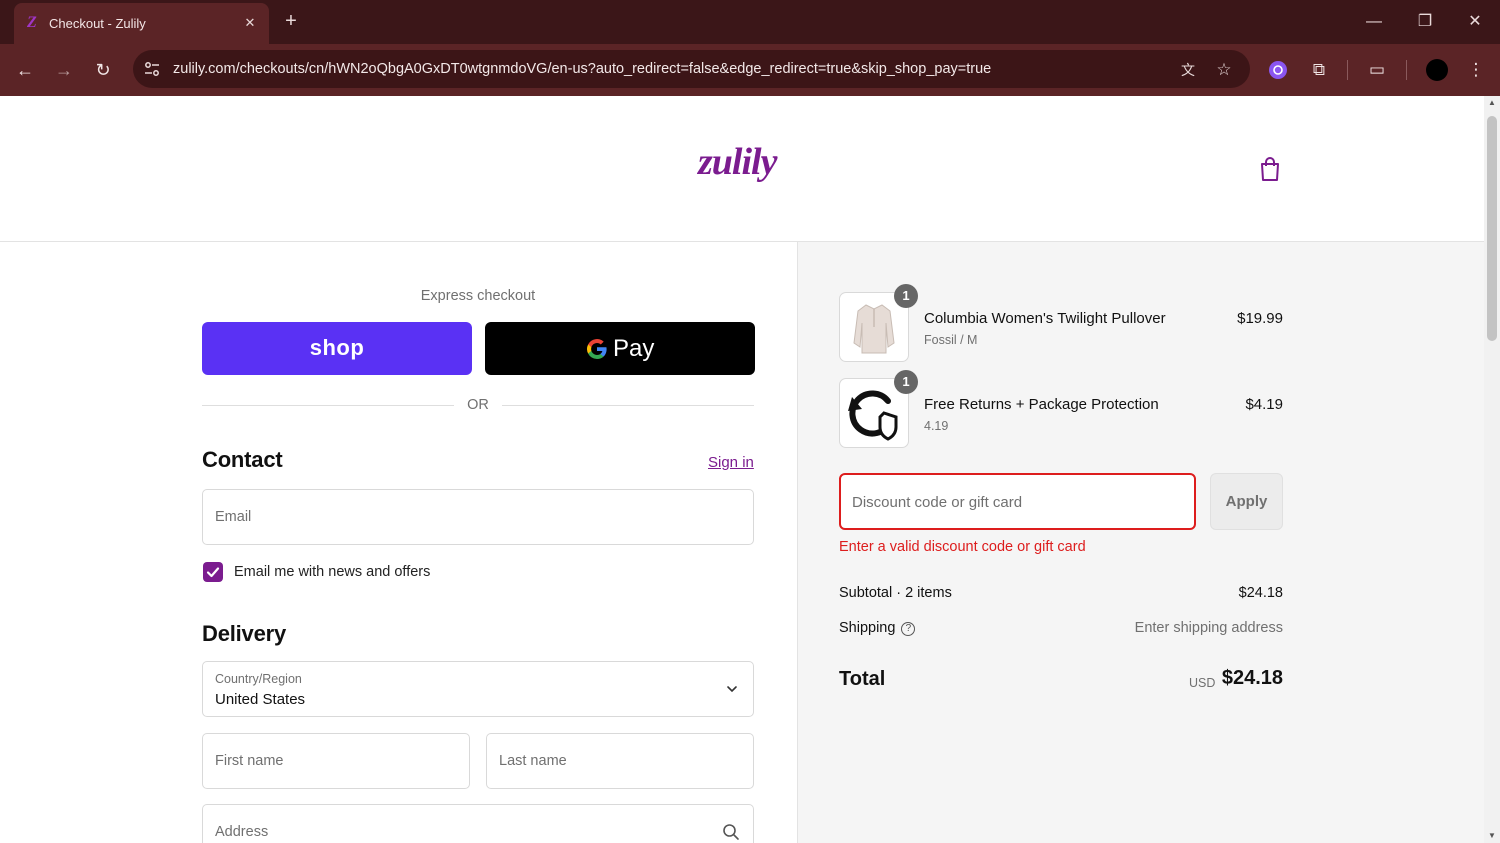 This screenshot has width=1500, height=843. Describe the element at coordinates (1492, 228) in the screenshot. I see `scrollbar-thumb` at that location.